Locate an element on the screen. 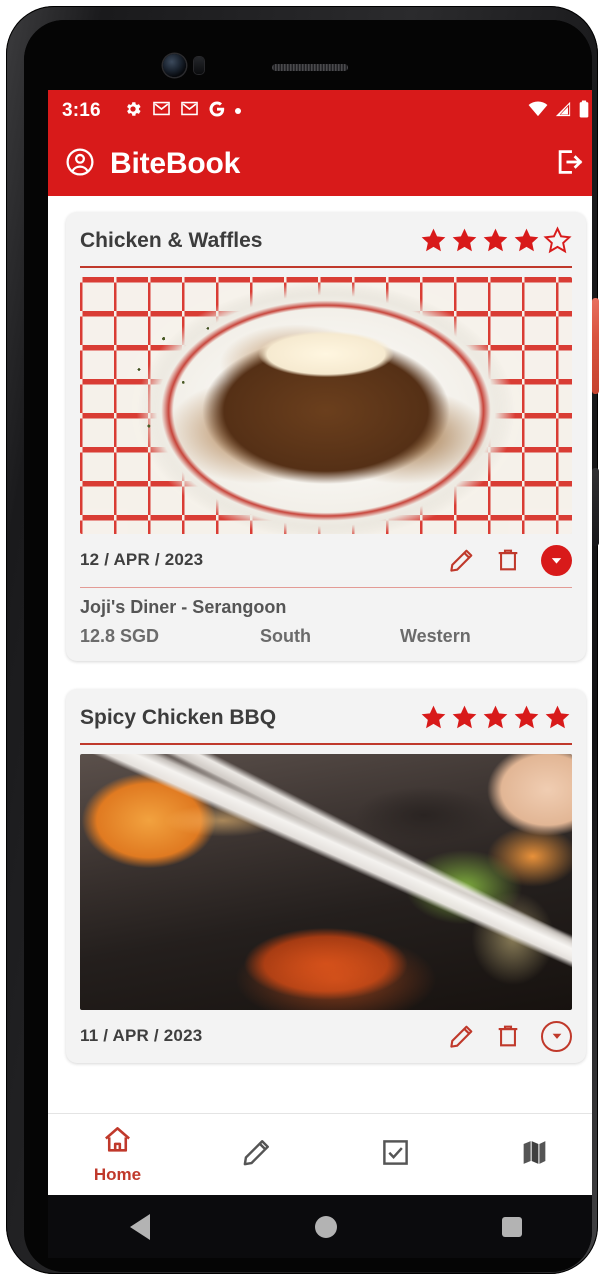 Image resolution: width=604 pixels, height=1280 pixels. nav-item-home: Home is located at coordinates (117, 1154).